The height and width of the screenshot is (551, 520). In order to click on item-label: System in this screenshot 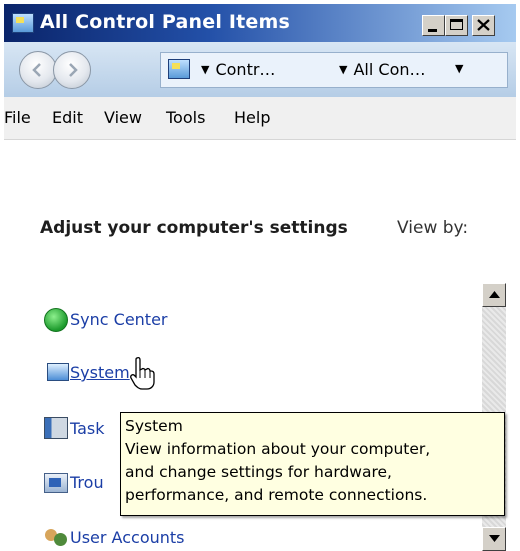, I will do `click(100, 372)`.